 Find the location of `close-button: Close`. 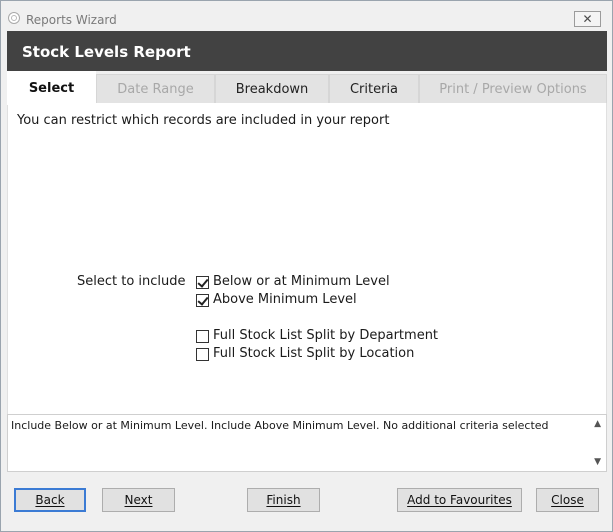

close-button: Close is located at coordinates (567, 500).